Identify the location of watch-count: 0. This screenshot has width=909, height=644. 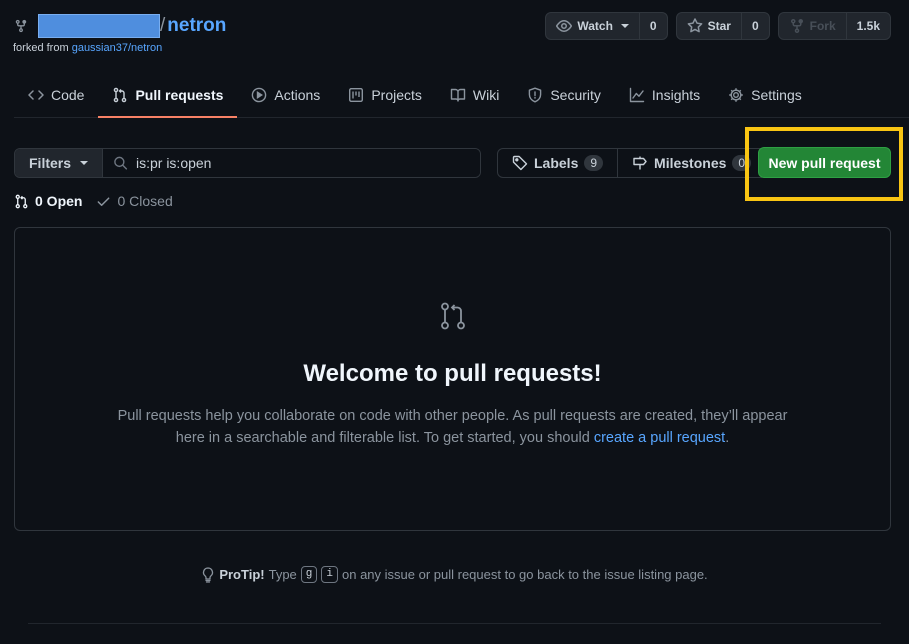
(652, 26).